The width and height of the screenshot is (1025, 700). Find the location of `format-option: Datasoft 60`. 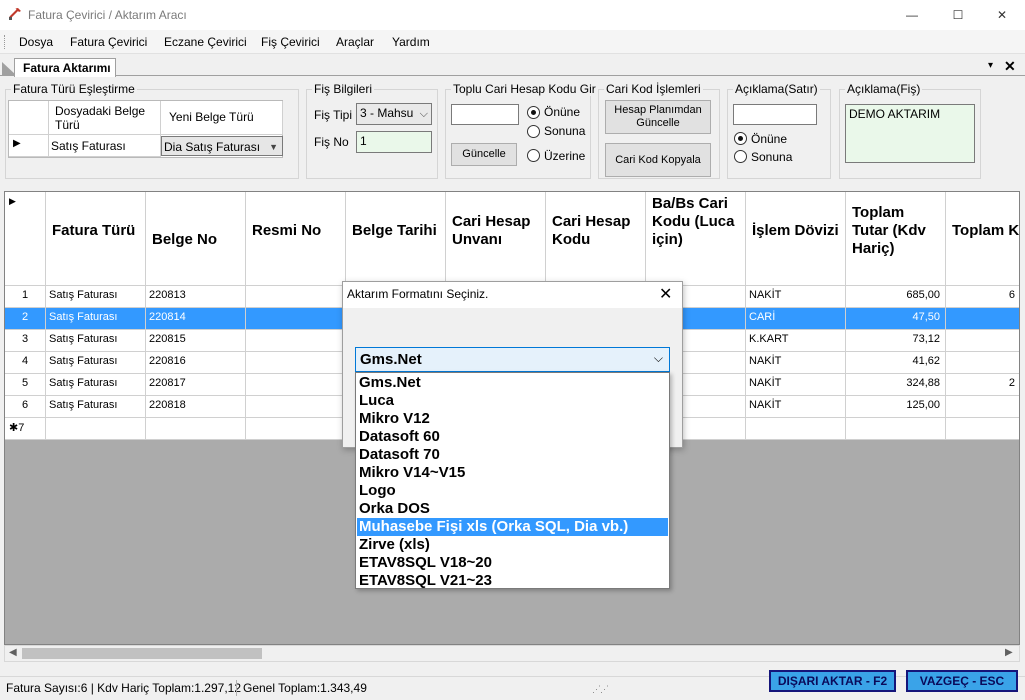

format-option: Datasoft 60 is located at coordinates (512, 437).